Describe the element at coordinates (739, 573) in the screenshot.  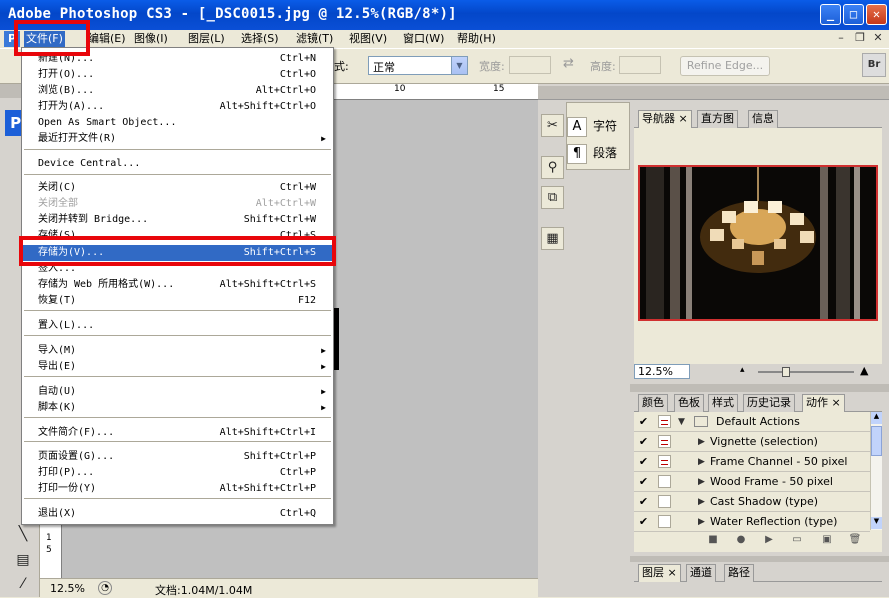
I see `tab-paths: 路径` at that location.